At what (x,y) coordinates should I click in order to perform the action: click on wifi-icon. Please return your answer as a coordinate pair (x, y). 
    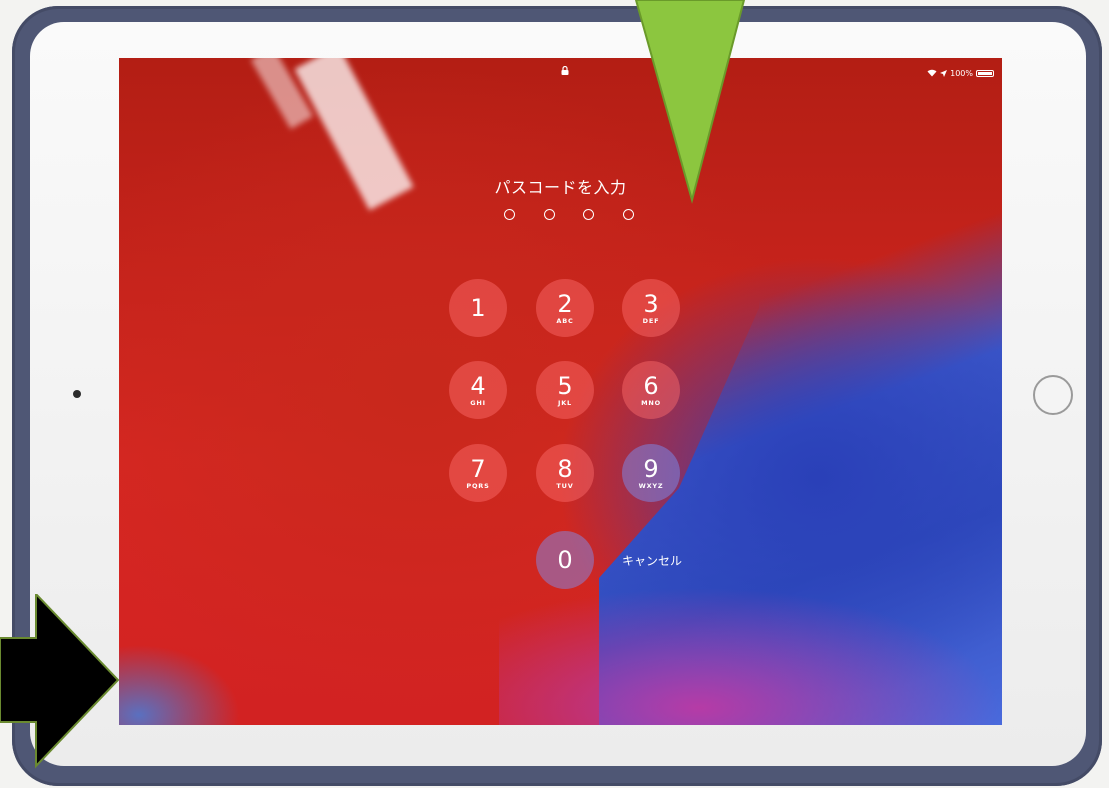
    Looking at the image, I should click on (932, 73).